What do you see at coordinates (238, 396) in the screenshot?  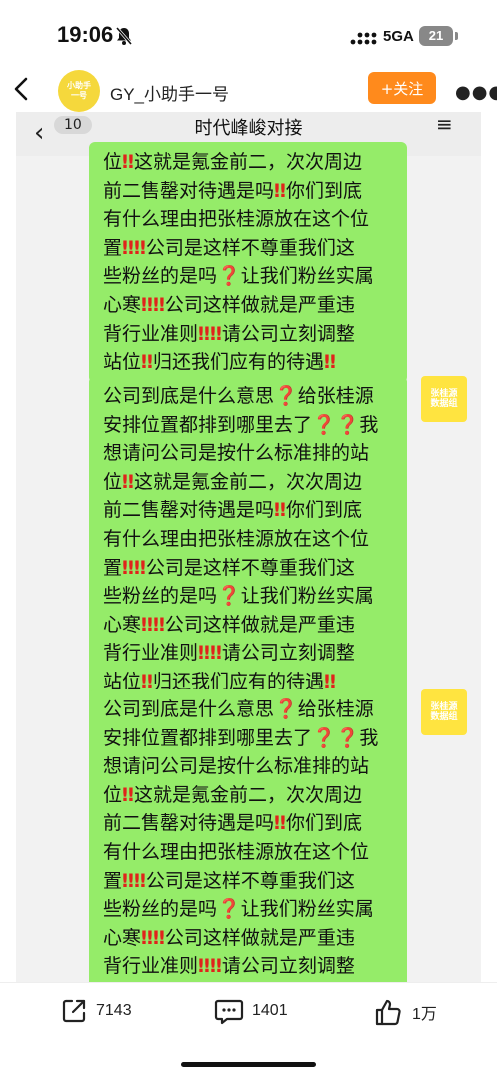 I see `msg2-line-1: 公司到底是什么意思❓给张桂源` at bounding box center [238, 396].